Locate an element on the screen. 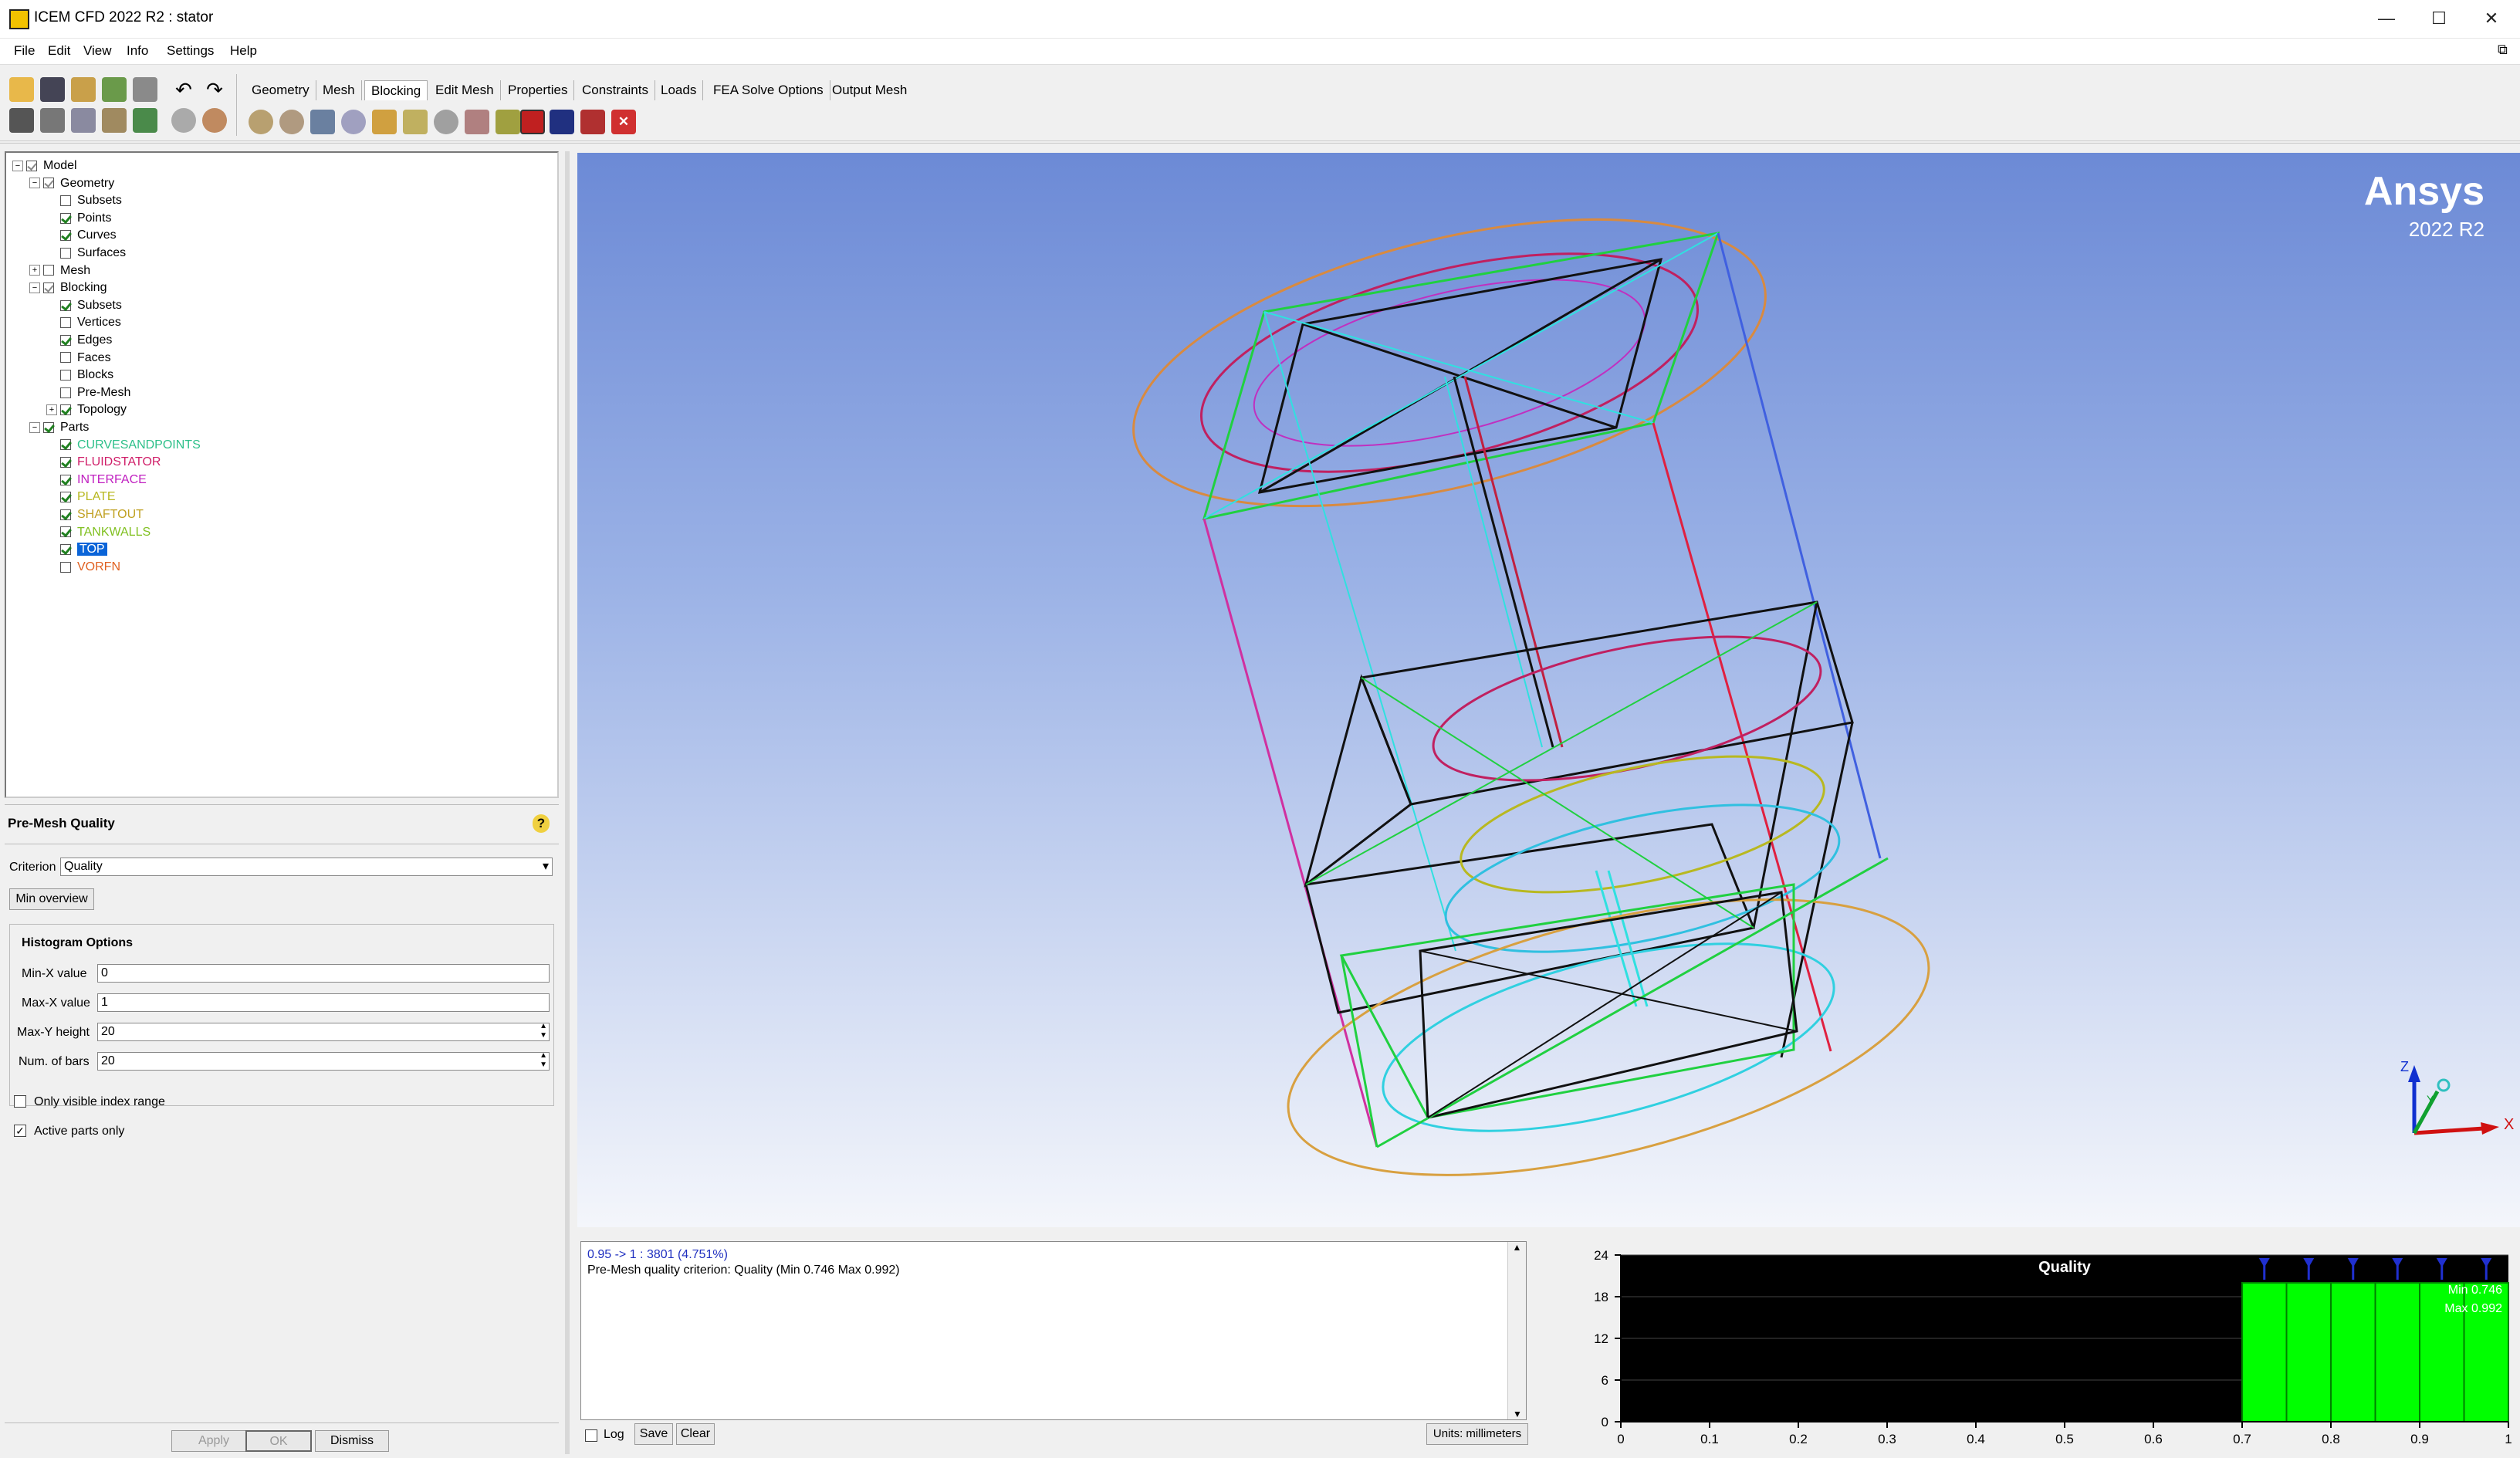 The width and height of the screenshot is (2520, 1458). tree-item: Vertices is located at coordinates (83, 322).